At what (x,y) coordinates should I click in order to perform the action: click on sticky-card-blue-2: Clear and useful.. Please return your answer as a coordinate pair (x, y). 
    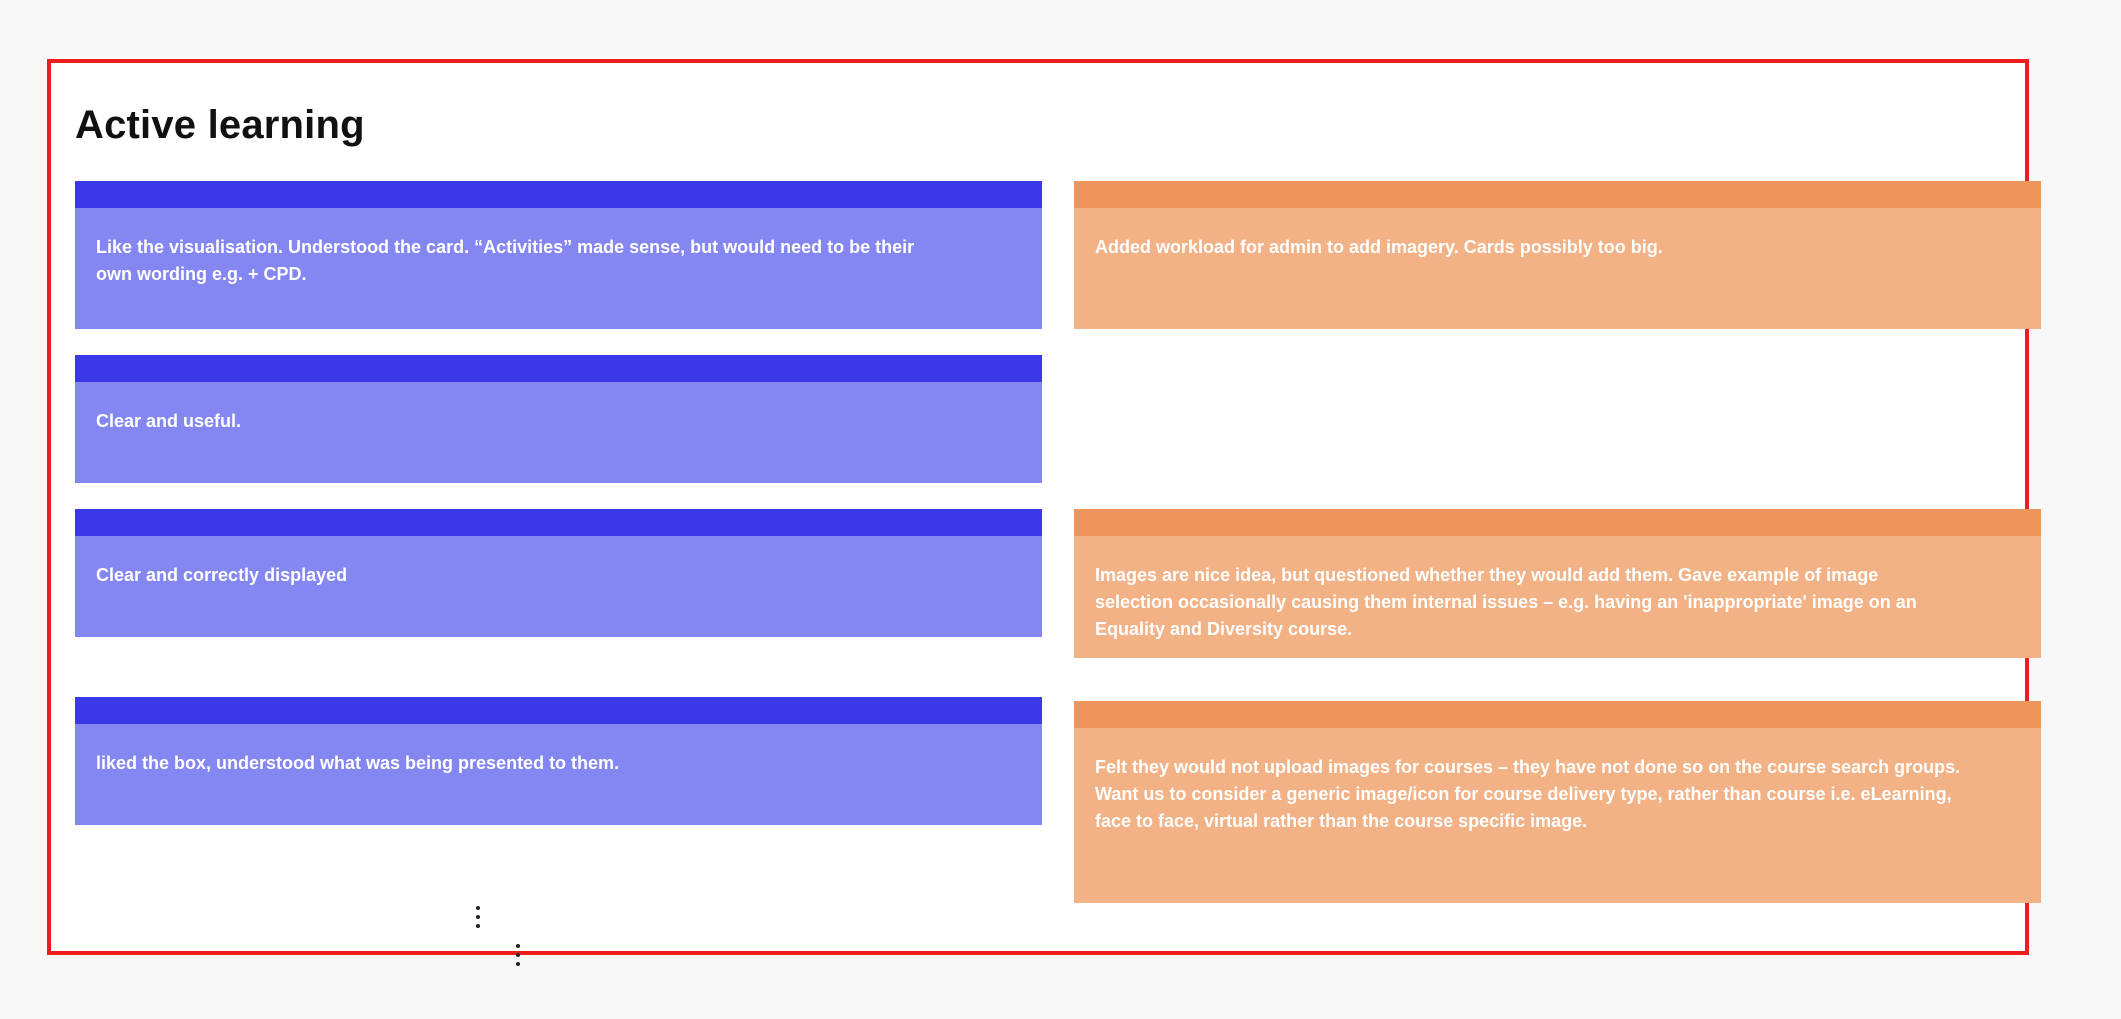
    Looking at the image, I should click on (558, 419).